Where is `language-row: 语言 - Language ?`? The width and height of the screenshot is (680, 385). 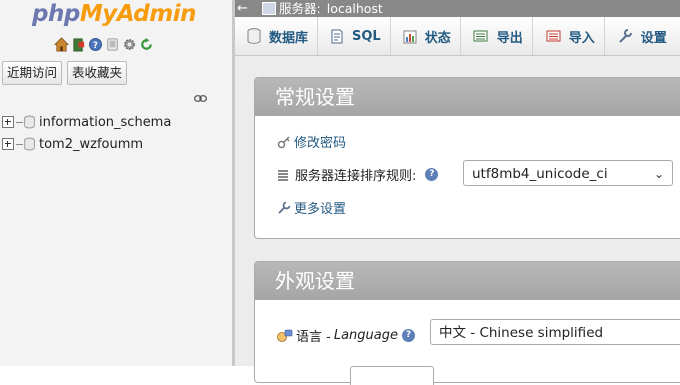 language-row: 语言 - Language ? is located at coordinates (346, 335).